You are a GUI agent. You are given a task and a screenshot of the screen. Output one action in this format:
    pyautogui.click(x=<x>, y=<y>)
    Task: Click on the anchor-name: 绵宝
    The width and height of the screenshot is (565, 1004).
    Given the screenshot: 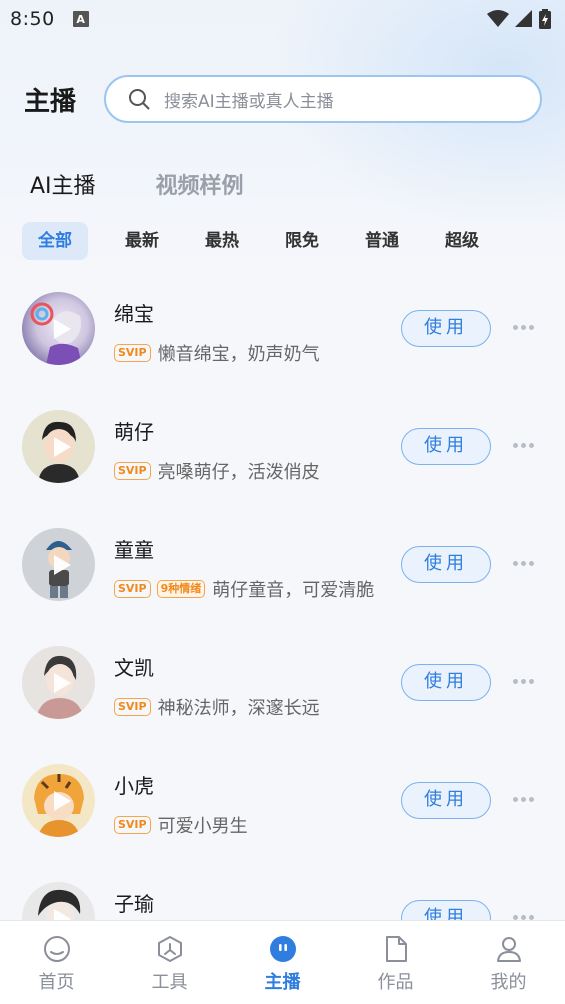 What is the action you would take?
    pyautogui.click(x=134, y=314)
    